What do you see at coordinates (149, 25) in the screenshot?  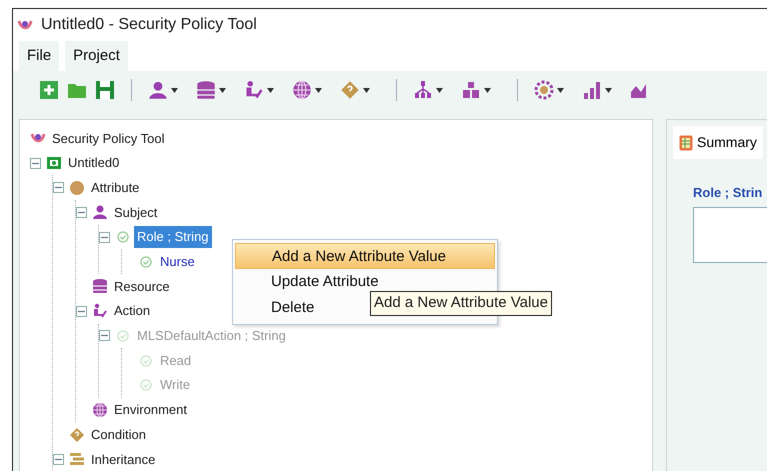 I see `window-title: Untitled0 - Security Policy Tool` at bounding box center [149, 25].